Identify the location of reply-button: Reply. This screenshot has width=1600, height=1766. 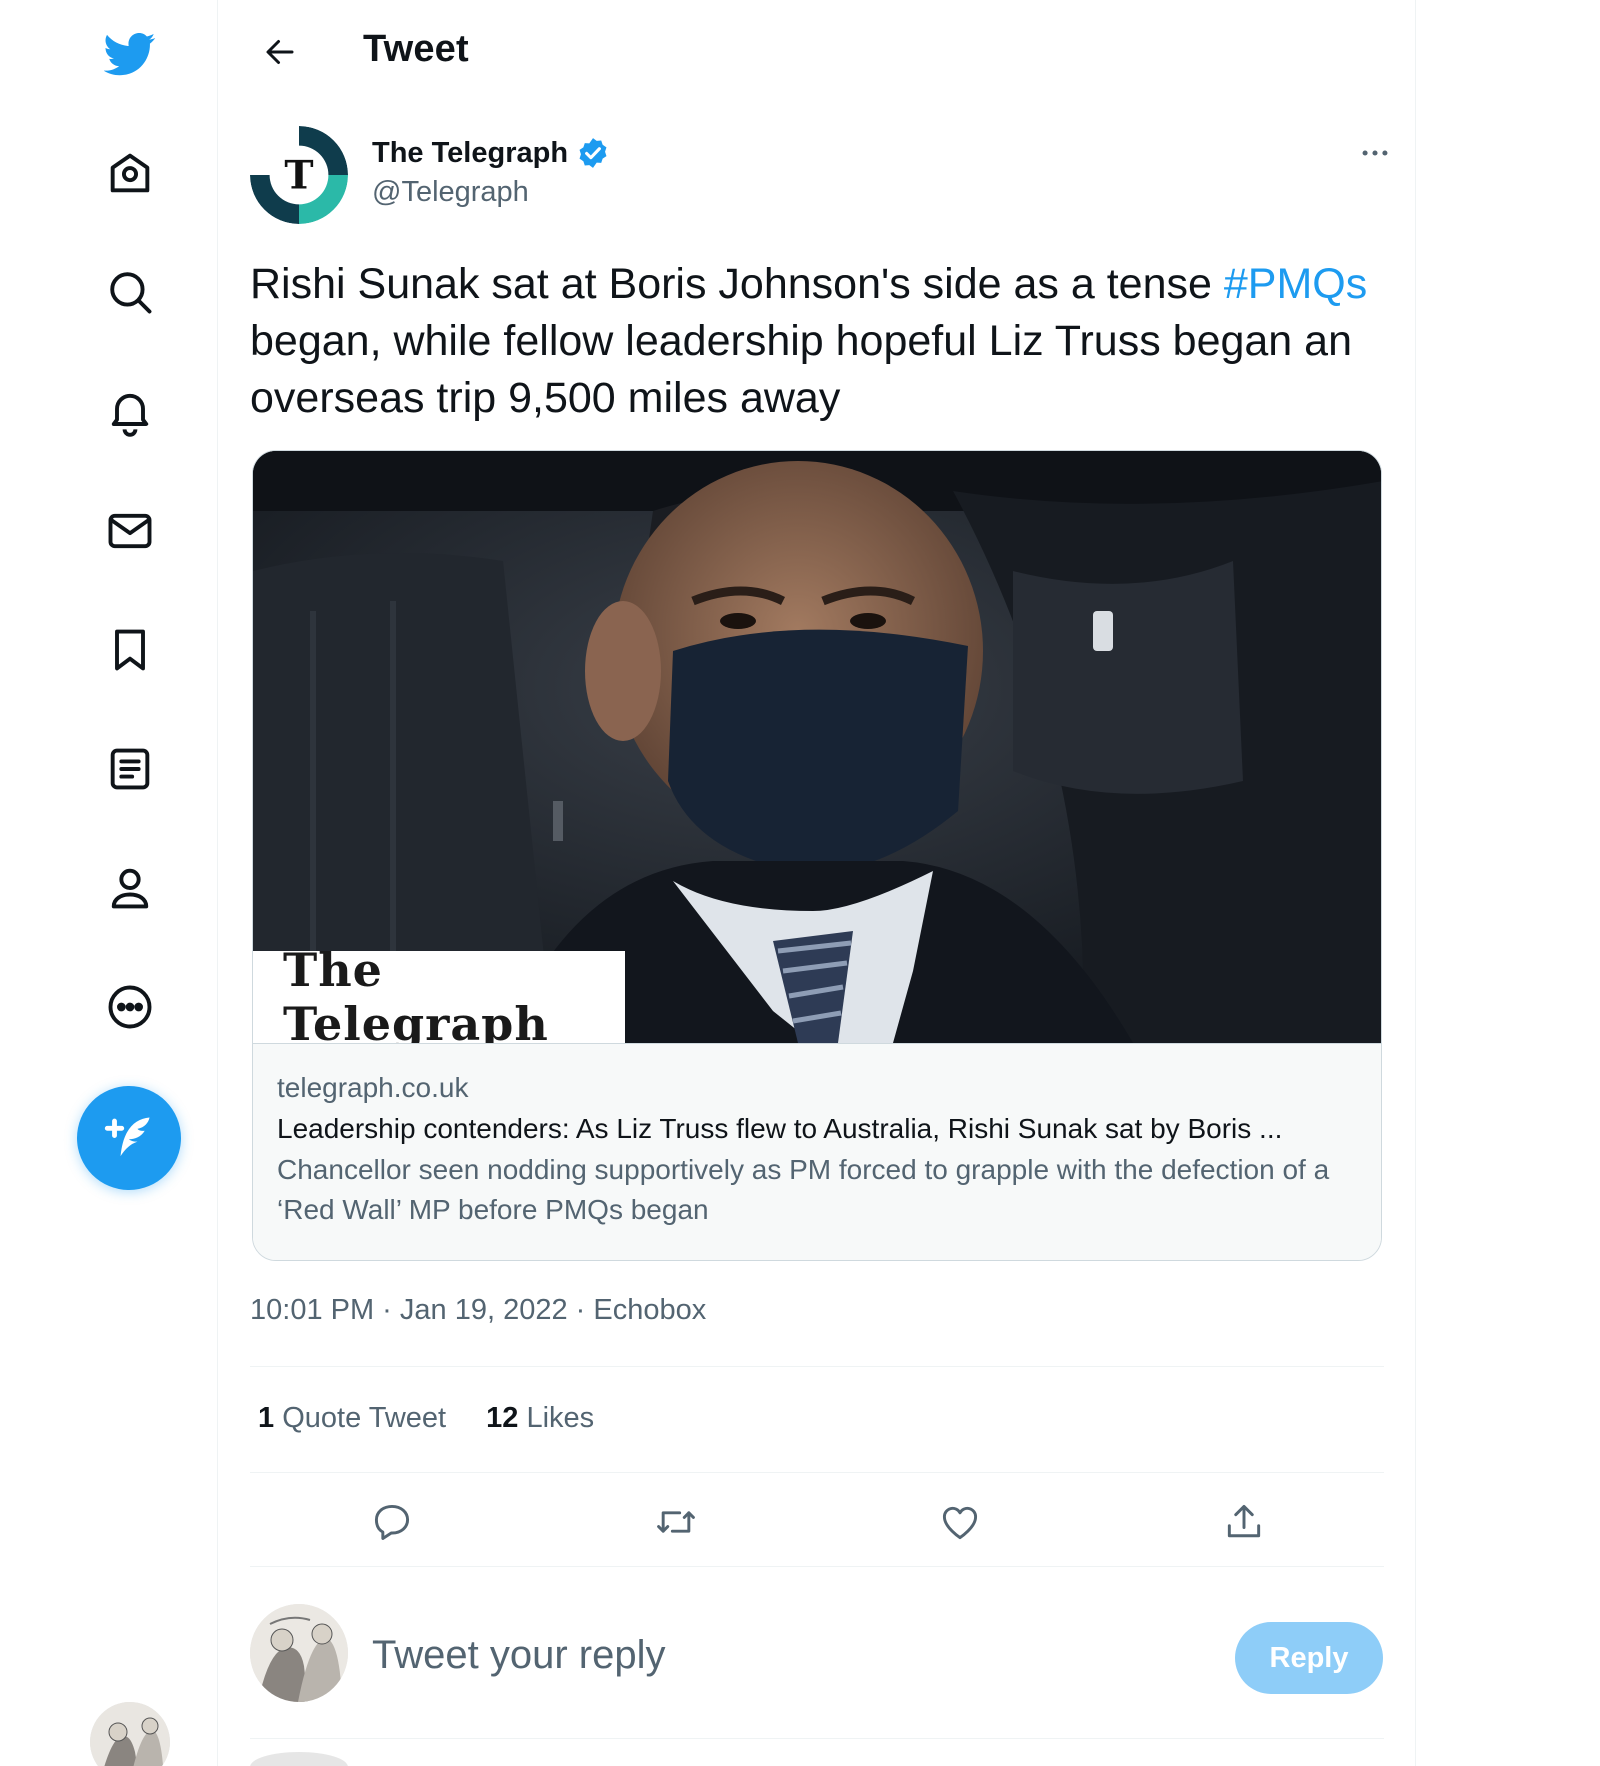
(1309, 1658).